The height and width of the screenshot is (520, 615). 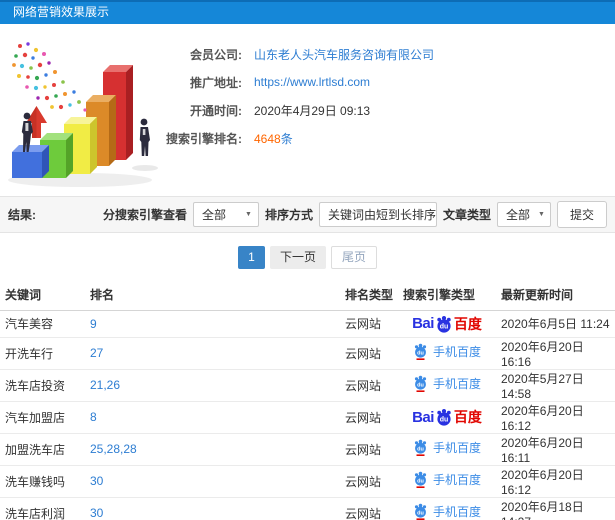 I want to click on promo-url-link: https://www.lrtlsd.com, so click(x=312, y=82).